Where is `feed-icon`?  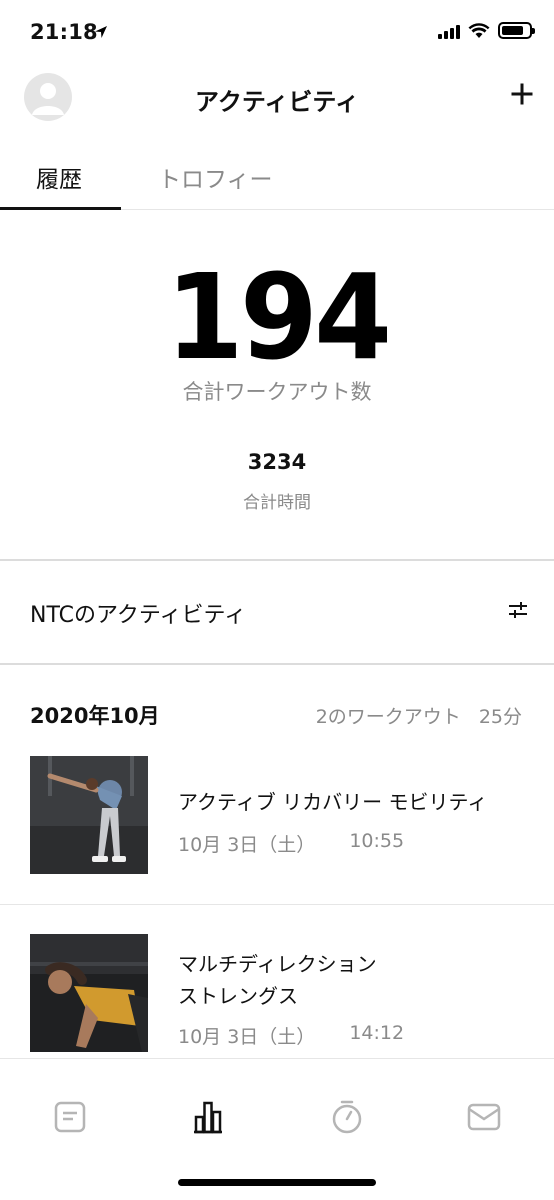 feed-icon is located at coordinates (70, 1117).